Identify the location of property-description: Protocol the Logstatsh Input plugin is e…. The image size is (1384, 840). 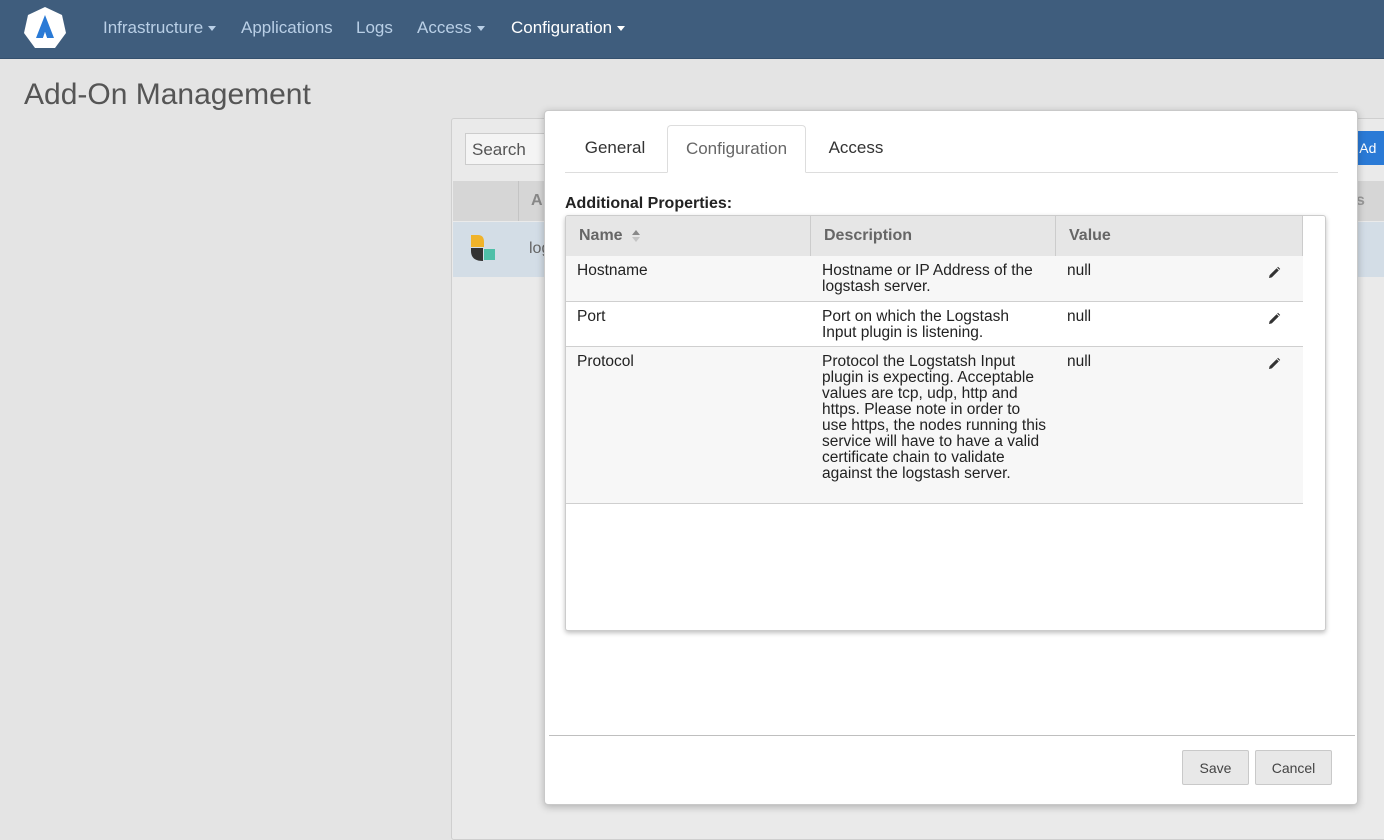
(934, 417).